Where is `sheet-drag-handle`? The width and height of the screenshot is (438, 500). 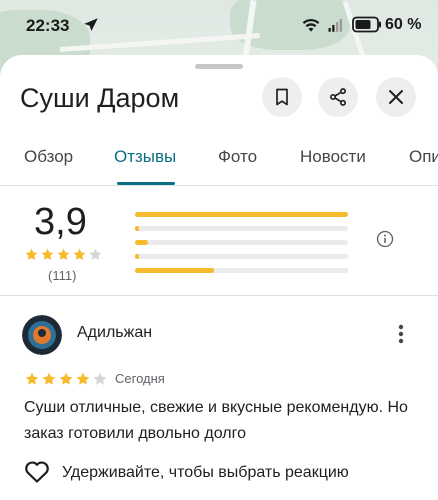
sheet-drag-handle is located at coordinates (219, 66).